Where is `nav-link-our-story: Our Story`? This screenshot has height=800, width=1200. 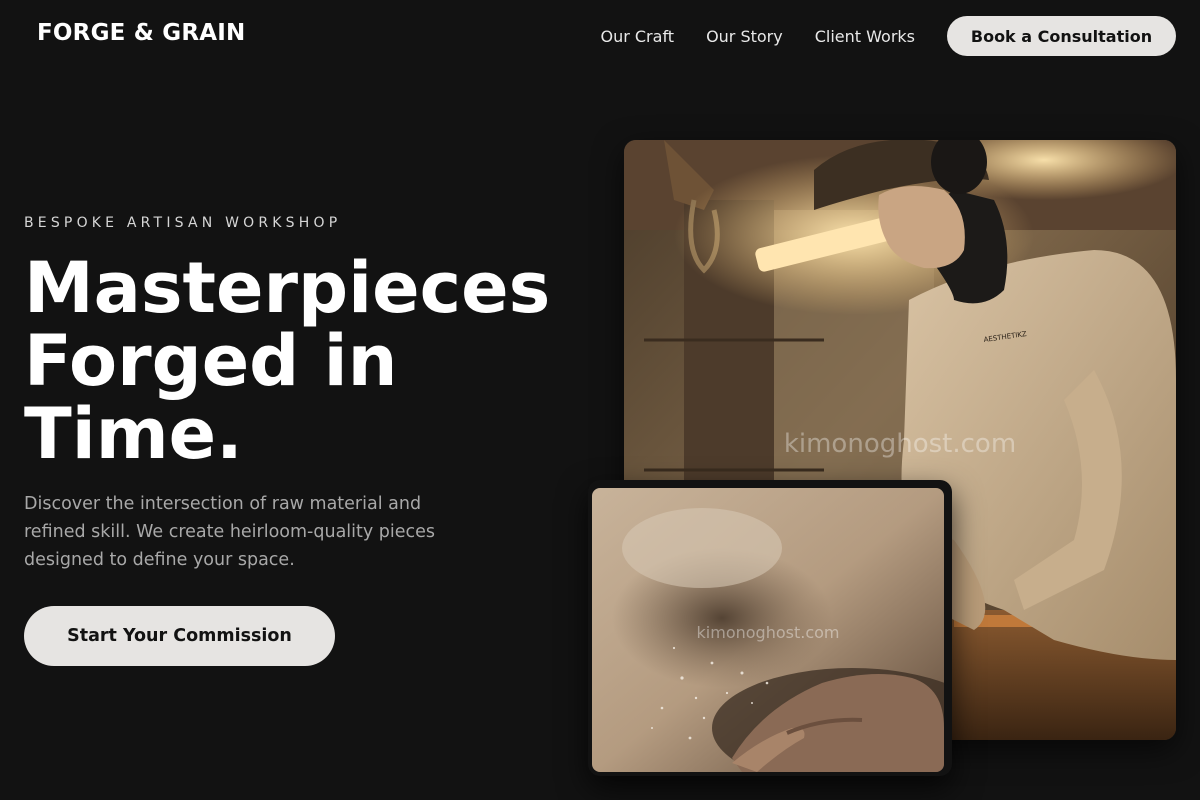 nav-link-our-story: Our Story is located at coordinates (744, 36).